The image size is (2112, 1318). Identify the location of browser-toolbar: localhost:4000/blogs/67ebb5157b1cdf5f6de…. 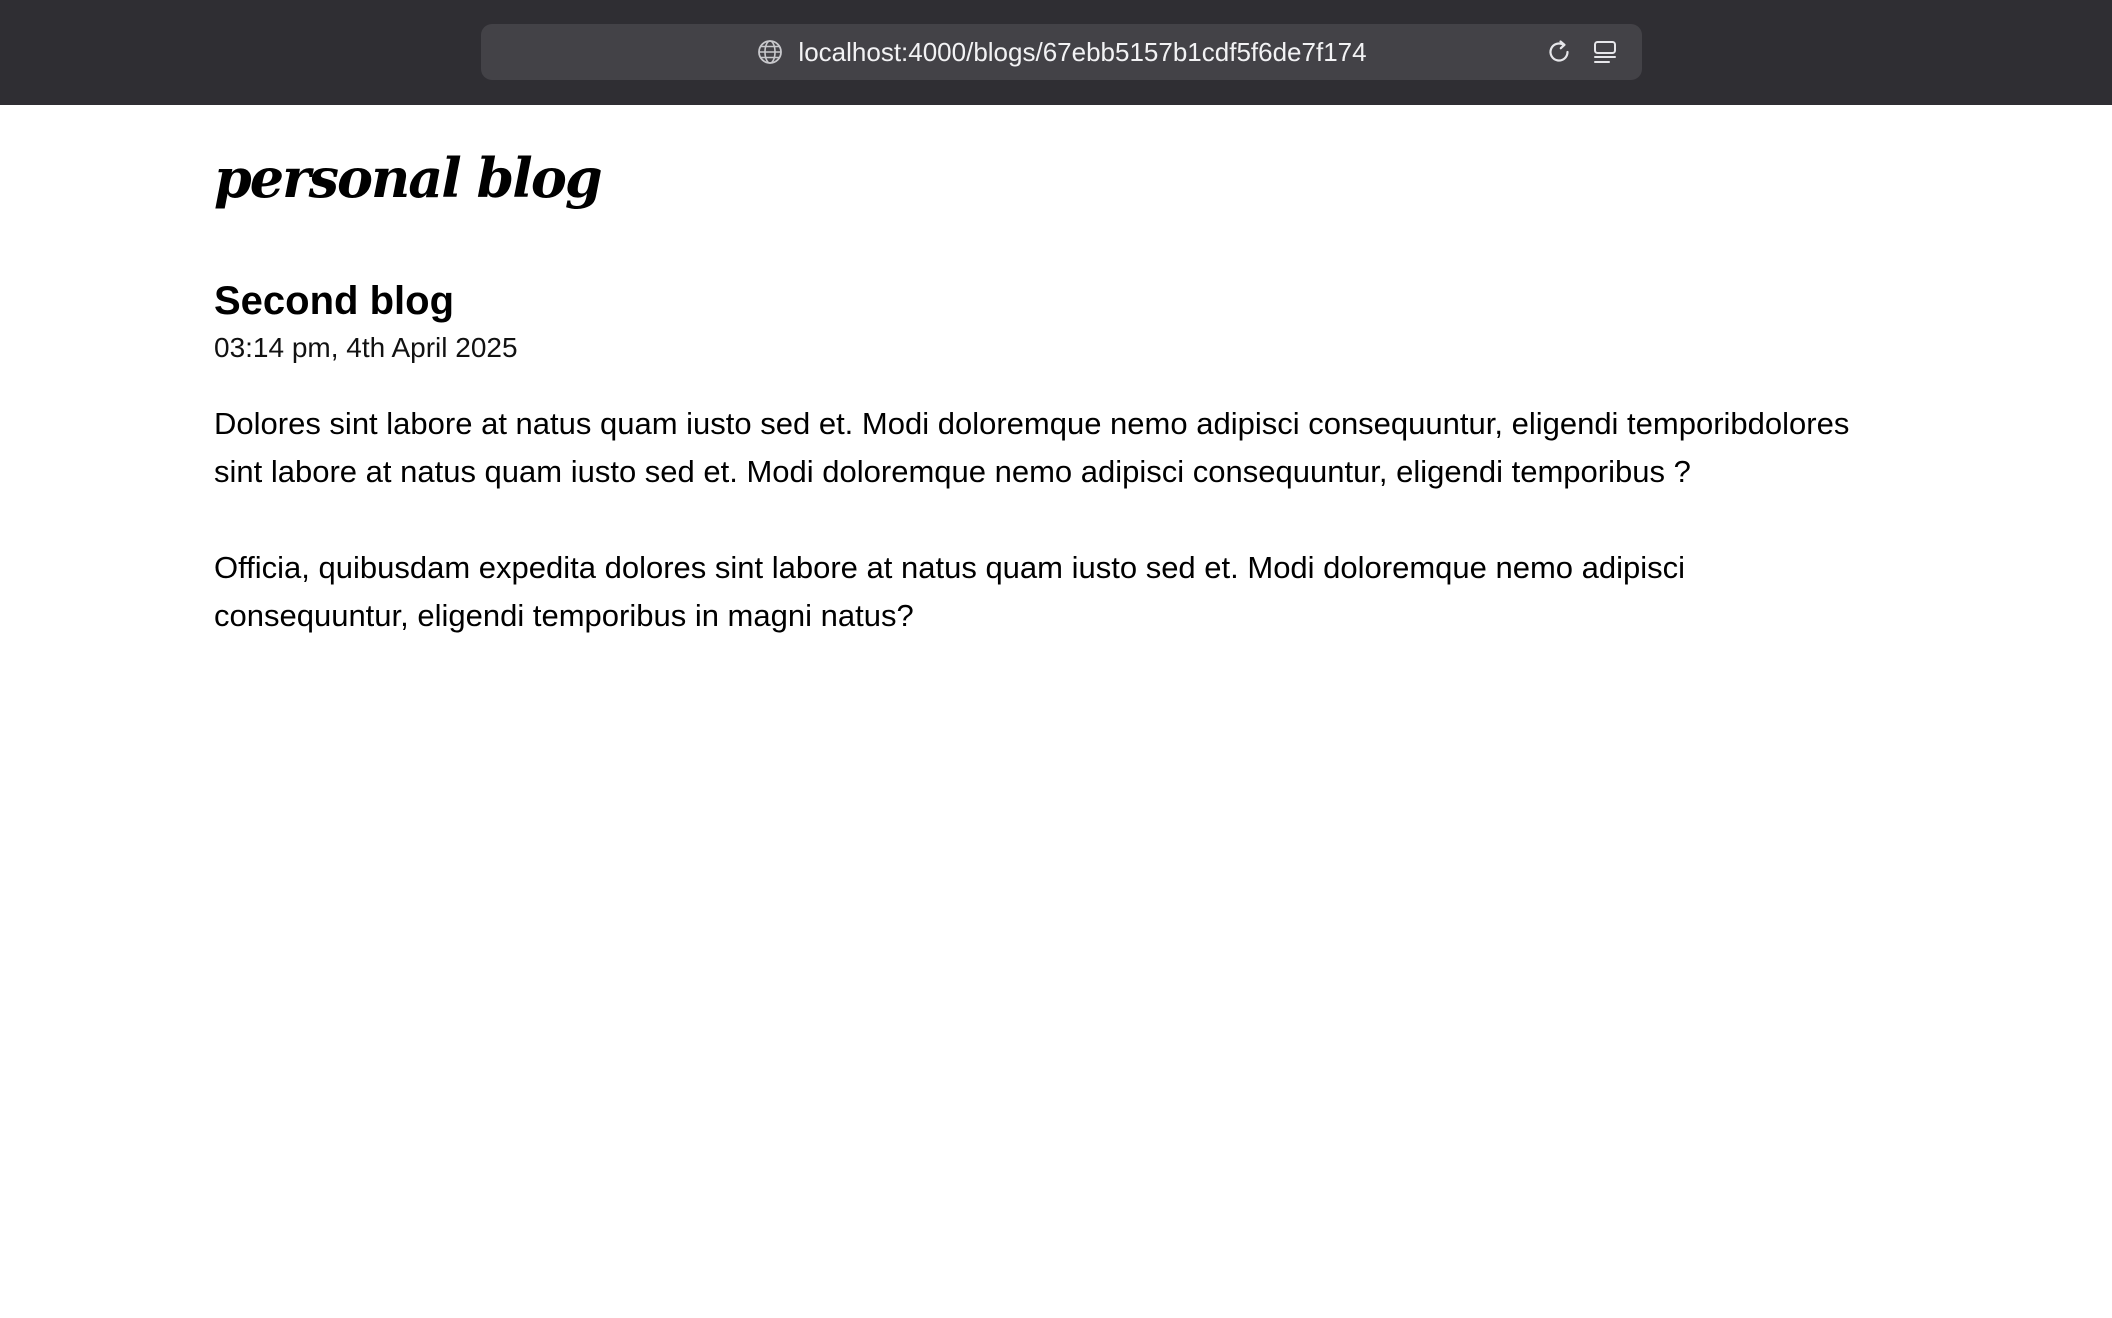
(1056, 52).